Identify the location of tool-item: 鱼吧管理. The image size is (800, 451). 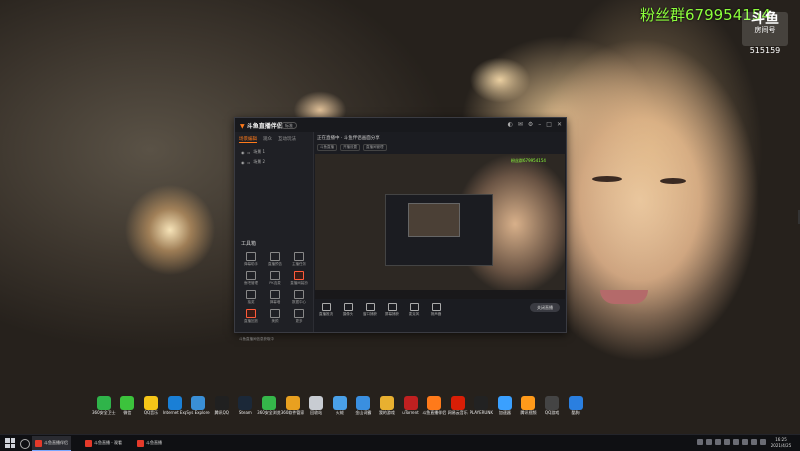
(251, 278).